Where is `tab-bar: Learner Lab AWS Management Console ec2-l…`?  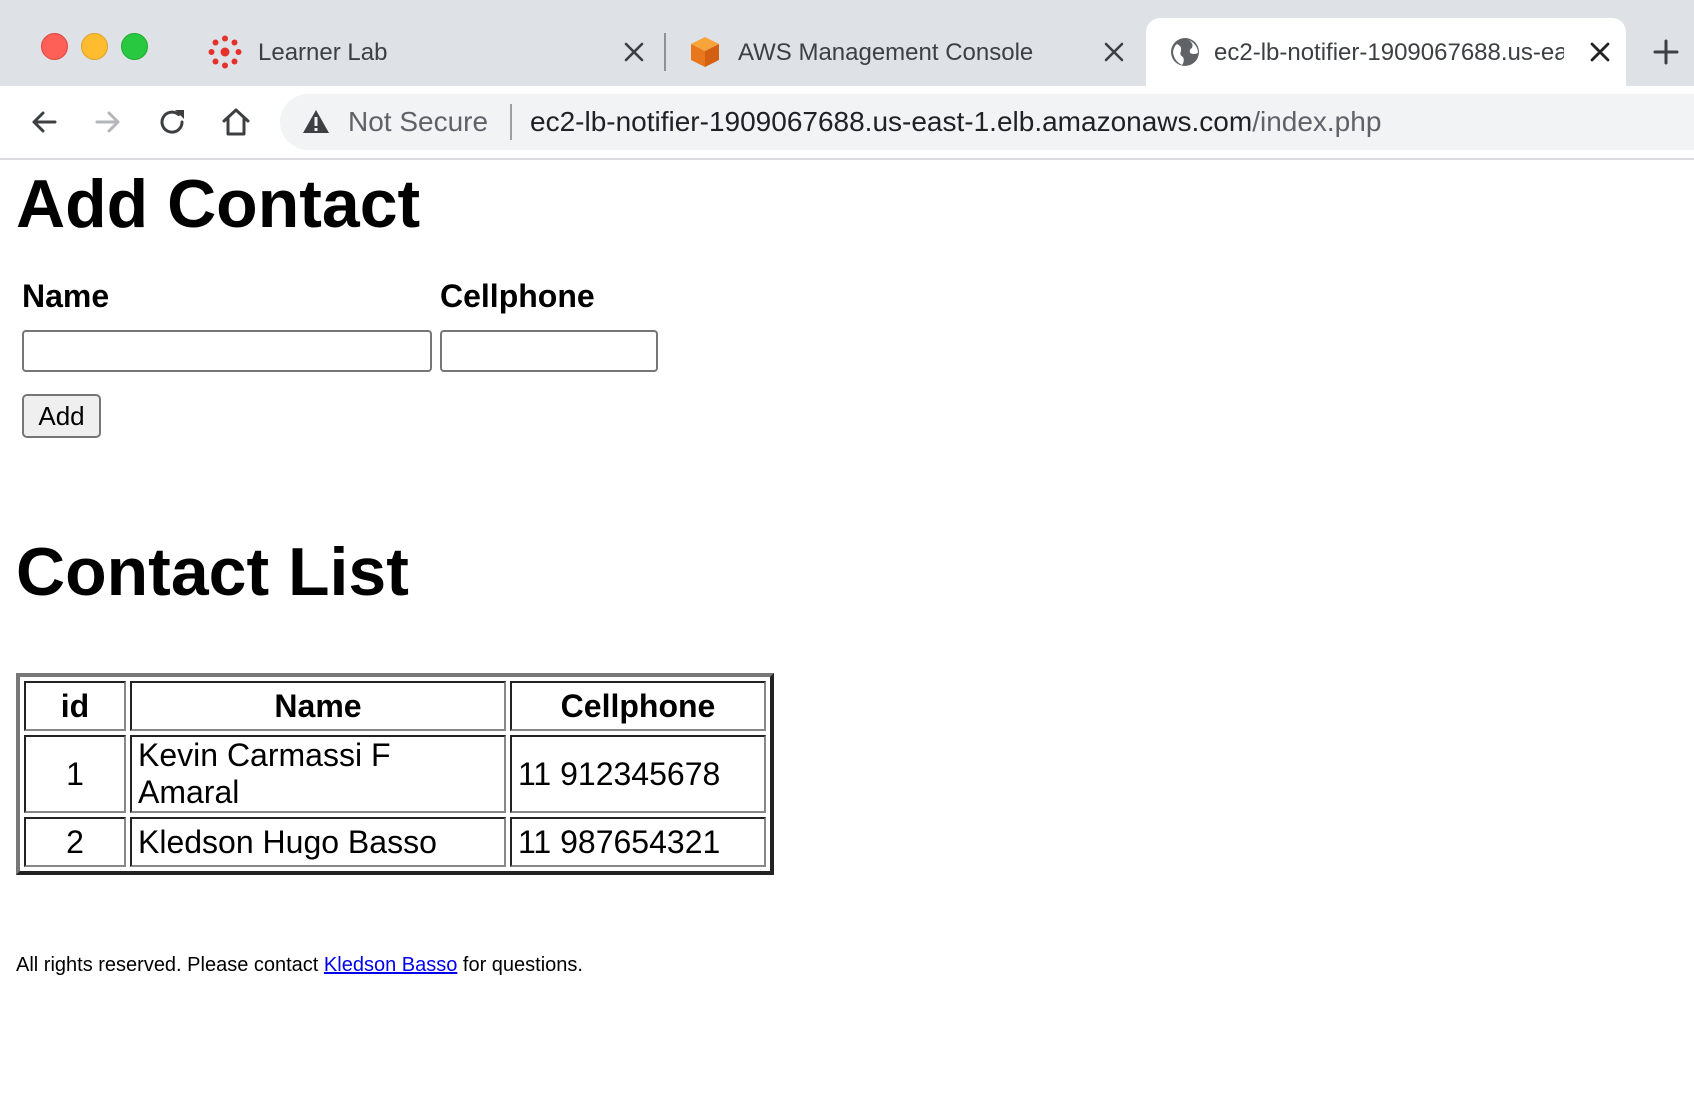 tab-bar: Learner Lab AWS Management Console ec2-l… is located at coordinates (847, 43).